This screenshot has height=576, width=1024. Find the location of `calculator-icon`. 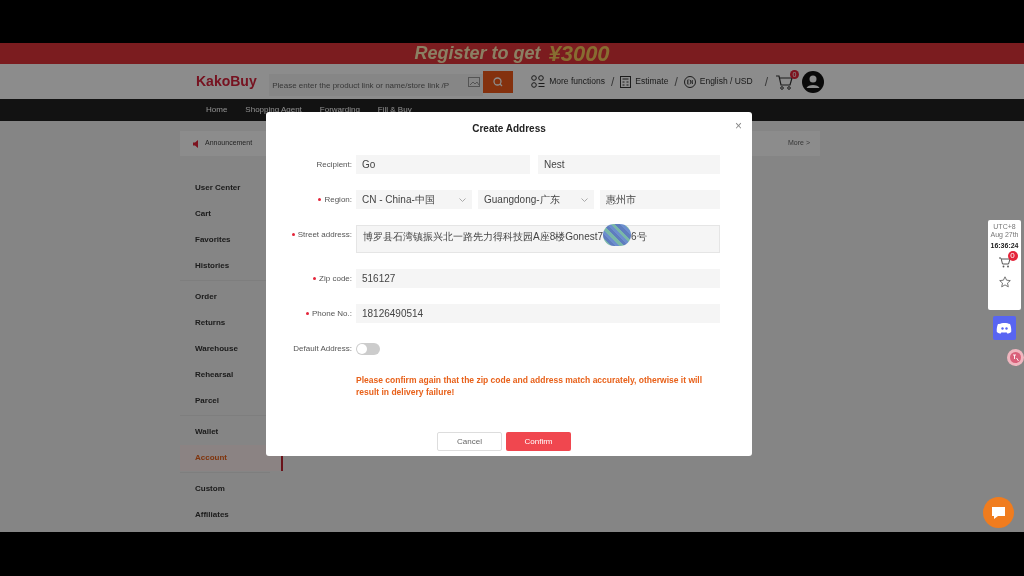

calculator-icon is located at coordinates (626, 81).